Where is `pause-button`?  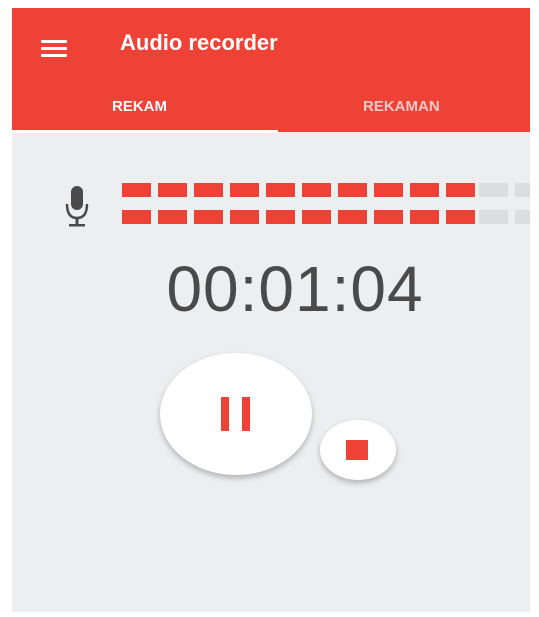 pause-button is located at coordinates (236, 414).